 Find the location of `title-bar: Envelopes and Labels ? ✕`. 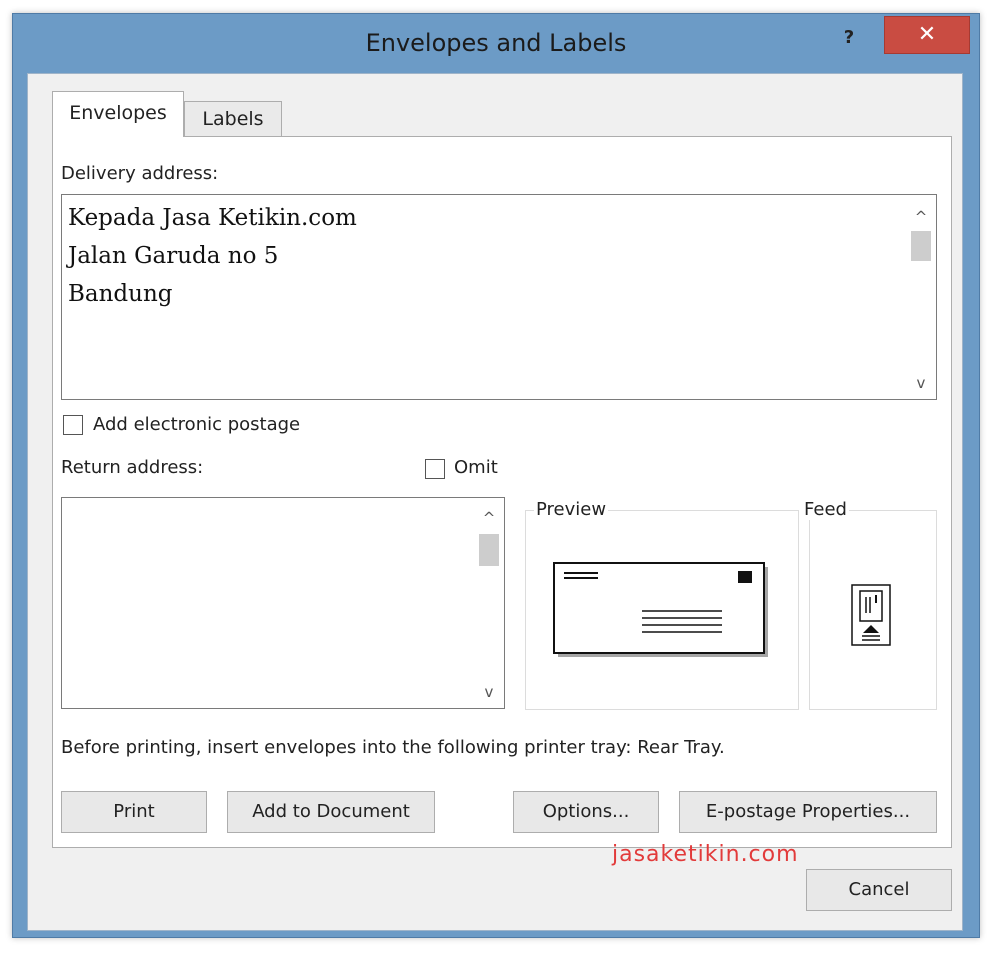

title-bar: Envelopes and Labels ? ✕ is located at coordinates (496, 45).